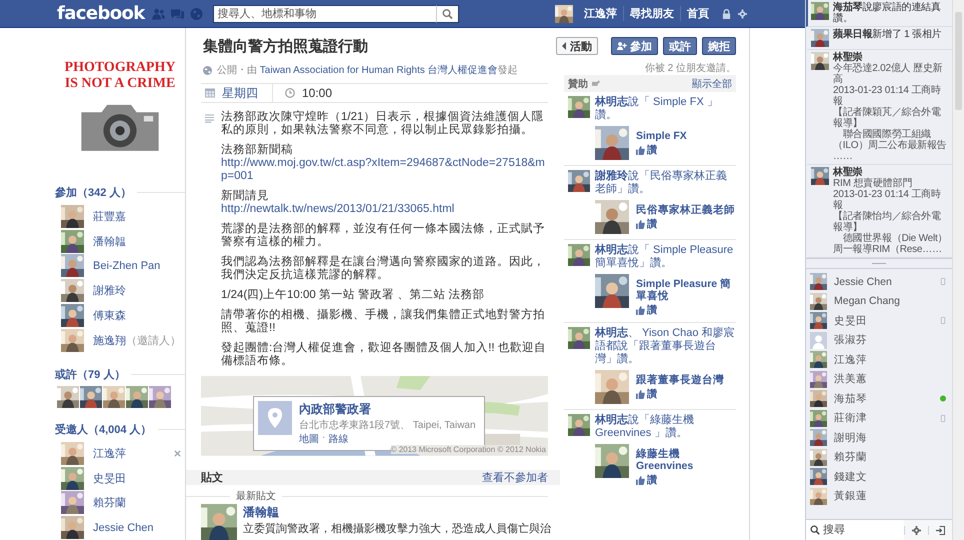 This screenshot has width=964, height=540. Describe the element at coordinates (109, 478) in the screenshot. I see `person-link: 史旻田` at that location.